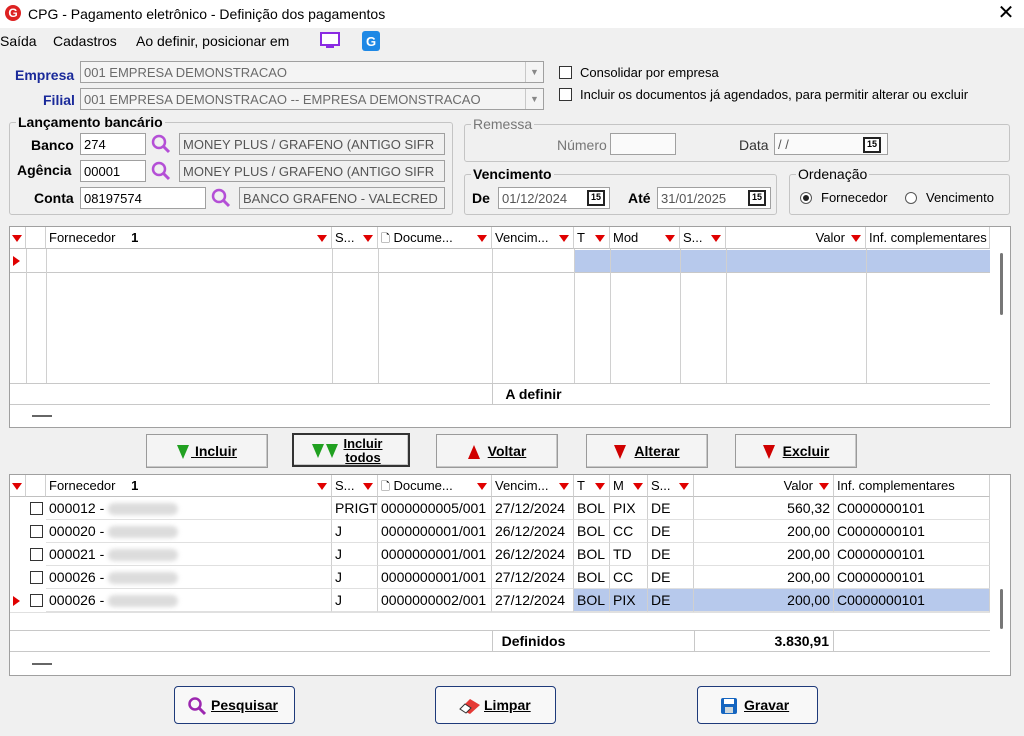 The image size is (1024, 736). Describe the element at coordinates (18, 41) in the screenshot. I see `menu-saida: Saída` at that location.